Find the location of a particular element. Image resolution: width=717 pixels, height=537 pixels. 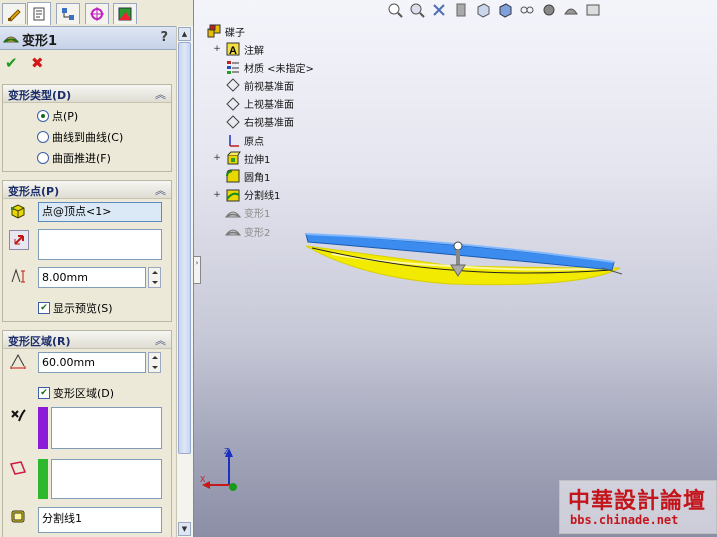

deform-direction-arrow-icon is located at coordinates (458, 259).